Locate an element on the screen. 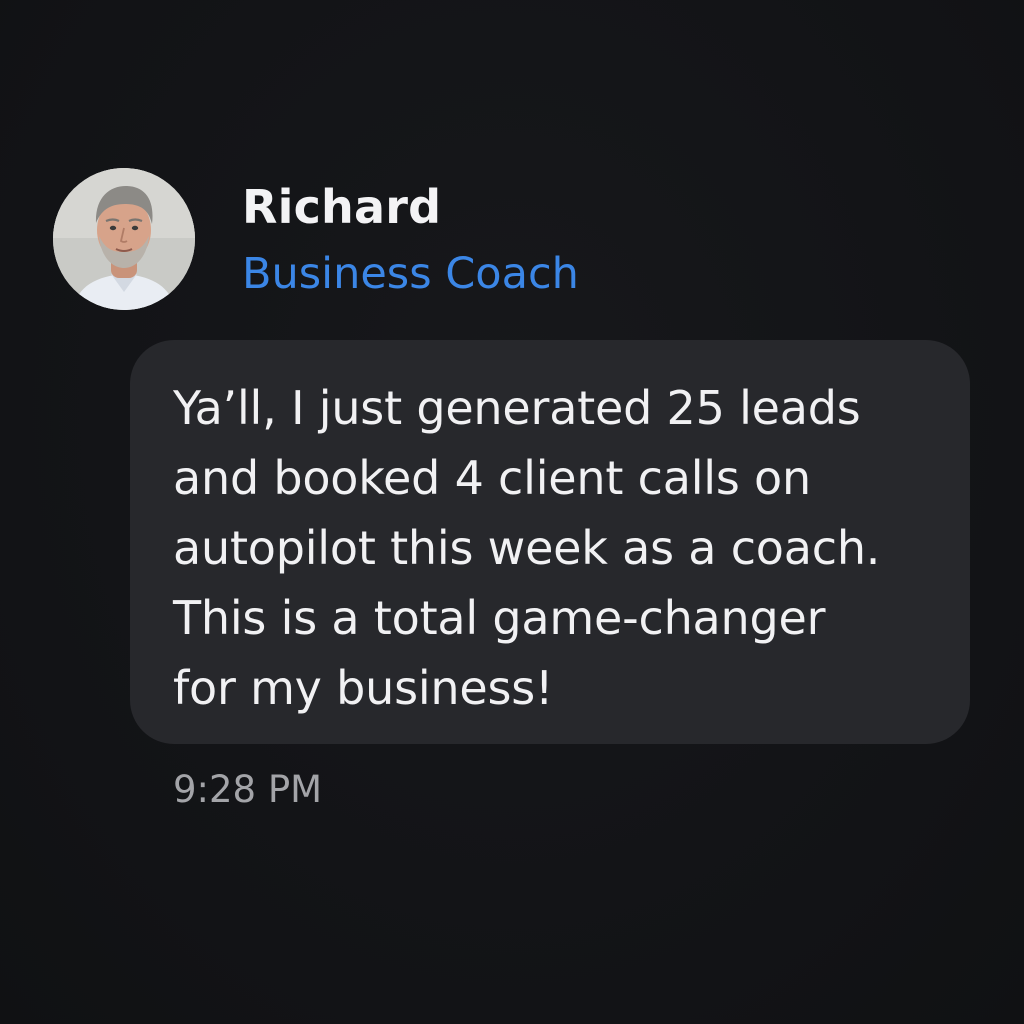  avatar is located at coordinates (124, 239).